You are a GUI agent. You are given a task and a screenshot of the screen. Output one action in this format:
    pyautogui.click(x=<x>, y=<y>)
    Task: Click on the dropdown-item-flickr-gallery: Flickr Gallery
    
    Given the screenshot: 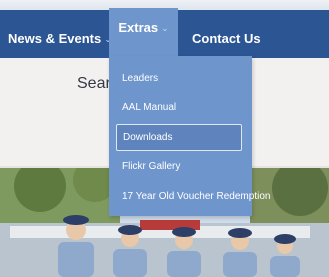 What is the action you would take?
    pyautogui.click(x=177, y=166)
    